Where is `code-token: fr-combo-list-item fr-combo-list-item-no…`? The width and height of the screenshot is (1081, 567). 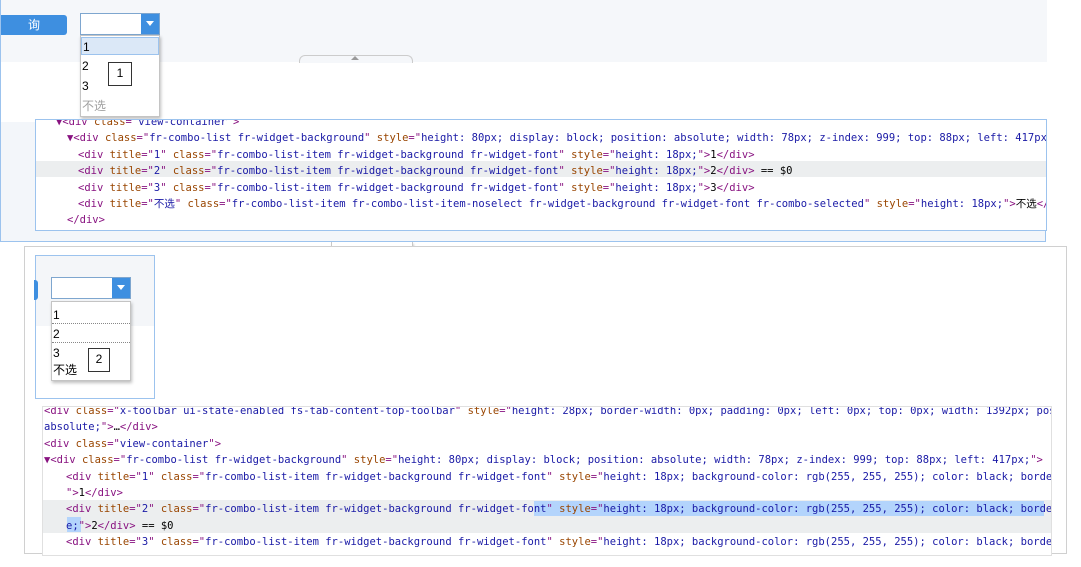
code-token: fr-combo-list-item fr-combo-list-item-no… is located at coordinates (547, 204).